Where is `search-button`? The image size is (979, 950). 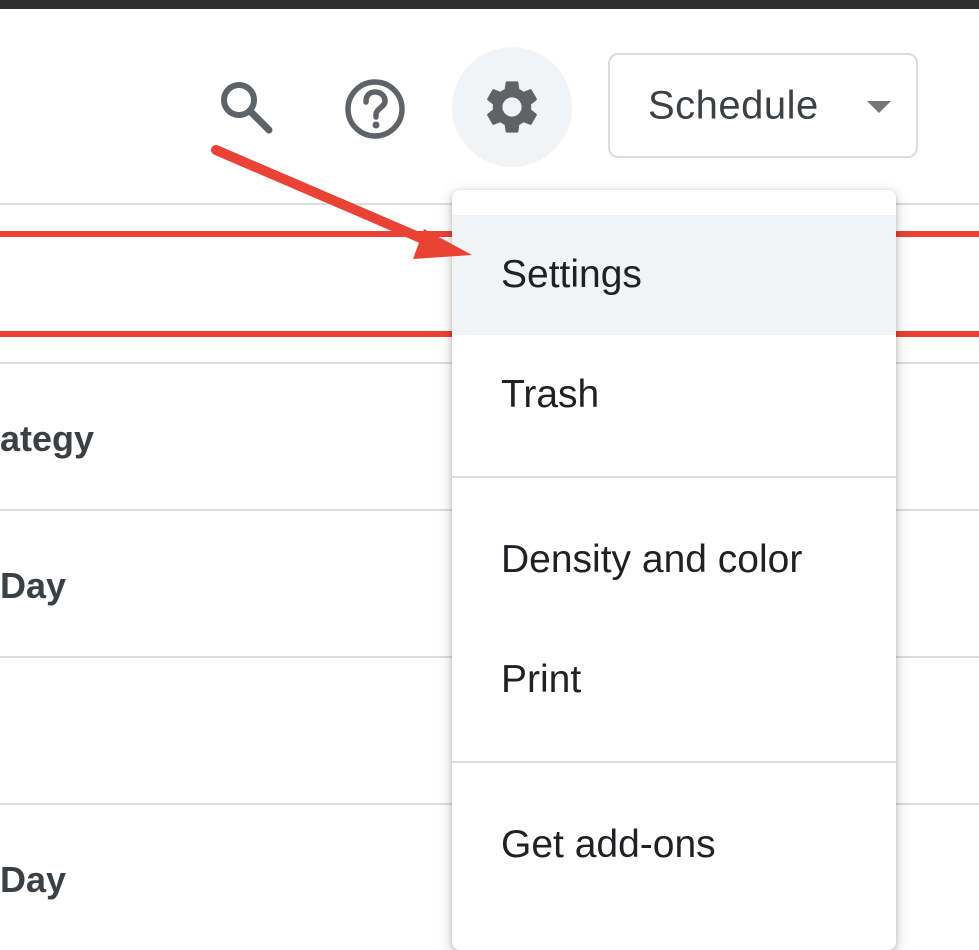 search-button is located at coordinates (247, 108).